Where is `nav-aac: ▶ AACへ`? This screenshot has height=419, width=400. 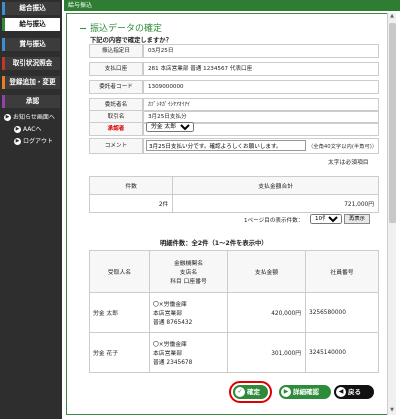 nav-aac: ▶ AACへ is located at coordinates (42, 129).